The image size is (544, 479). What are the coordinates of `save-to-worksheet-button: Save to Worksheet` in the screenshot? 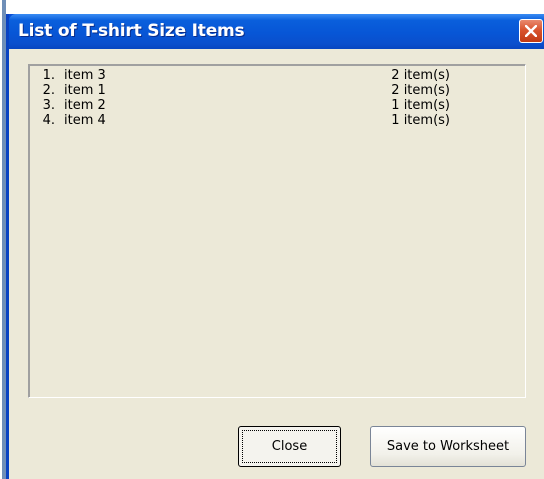 It's located at (448, 446).